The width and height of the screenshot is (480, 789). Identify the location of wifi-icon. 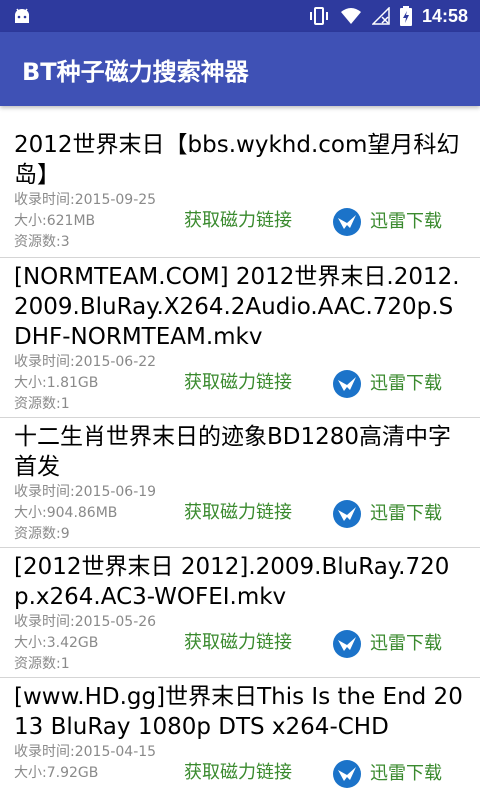
(350, 16).